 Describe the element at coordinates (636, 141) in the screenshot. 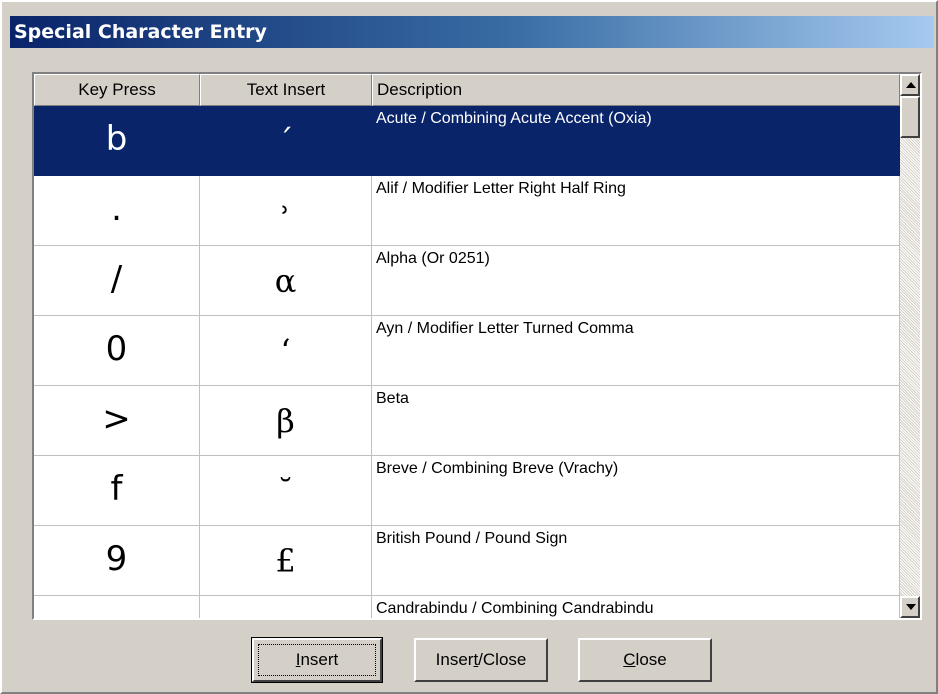

I see `description-cell: Acute / Combining Acute Accent (Oxia)` at that location.